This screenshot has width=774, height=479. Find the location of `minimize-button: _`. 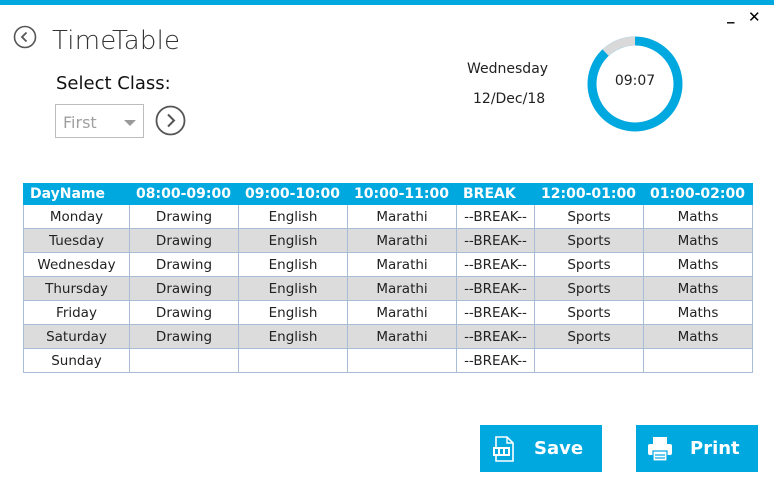

minimize-button: _ is located at coordinates (731, 15).